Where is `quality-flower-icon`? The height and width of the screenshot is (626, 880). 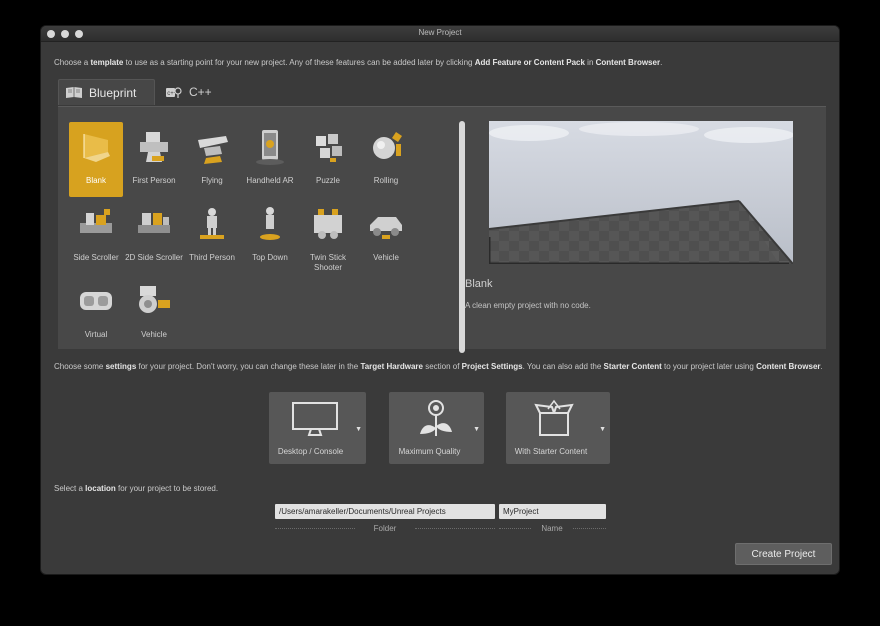 quality-flower-icon is located at coordinates (436, 418).